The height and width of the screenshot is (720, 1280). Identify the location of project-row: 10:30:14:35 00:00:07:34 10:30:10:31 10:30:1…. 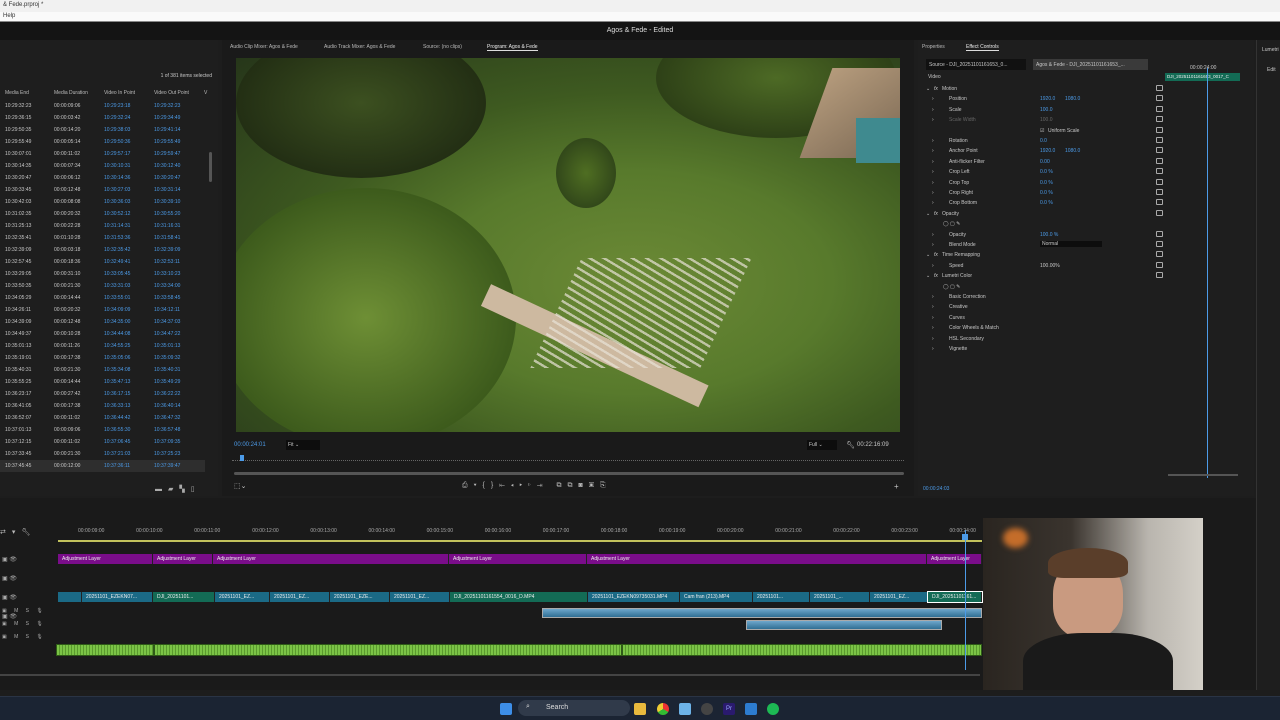
(102, 166).